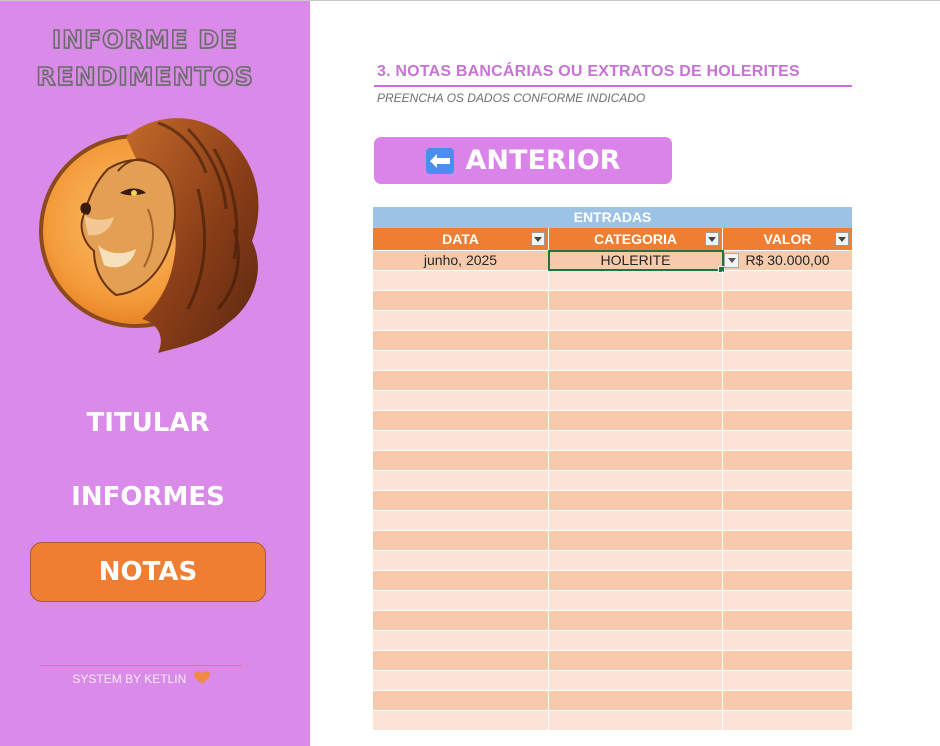 The height and width of the screenshot is (746, 940). Describe the element at coordinates (148, 497) in the screenshot. I see `nav-informes-button: INFORMES` at that location.